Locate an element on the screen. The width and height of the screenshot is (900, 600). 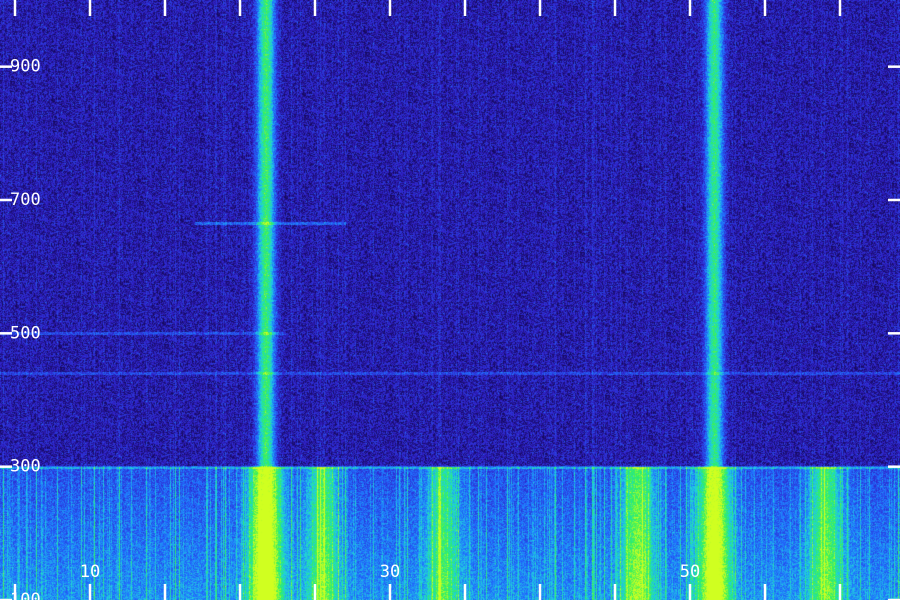
x-tick-label-50: 50 is located at coordinates (690, 572).